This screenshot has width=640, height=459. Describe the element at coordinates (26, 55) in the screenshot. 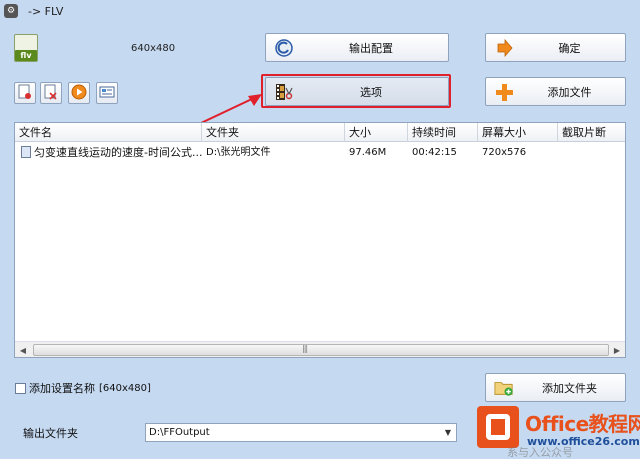

I see `format-badge: flv` at that location.